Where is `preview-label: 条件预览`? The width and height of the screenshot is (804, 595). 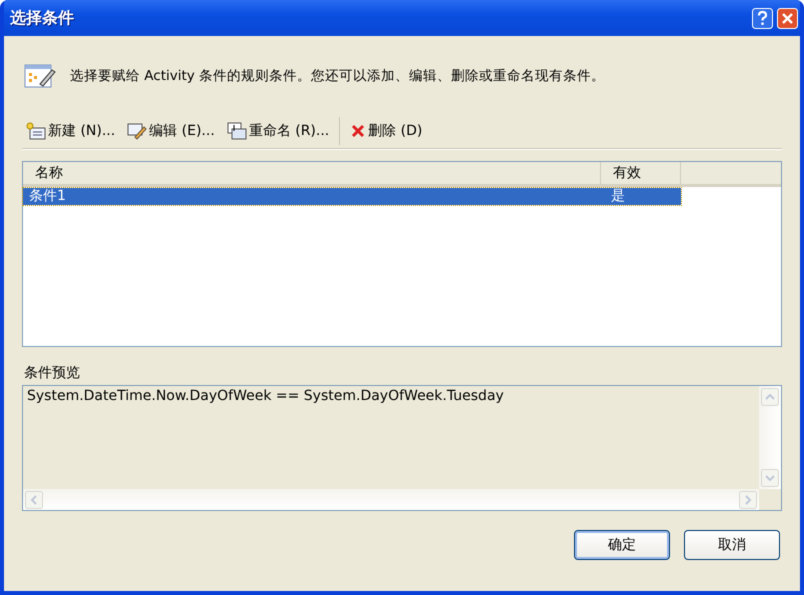 preview-label: 条件预览 is located at coordinates (52, 373).